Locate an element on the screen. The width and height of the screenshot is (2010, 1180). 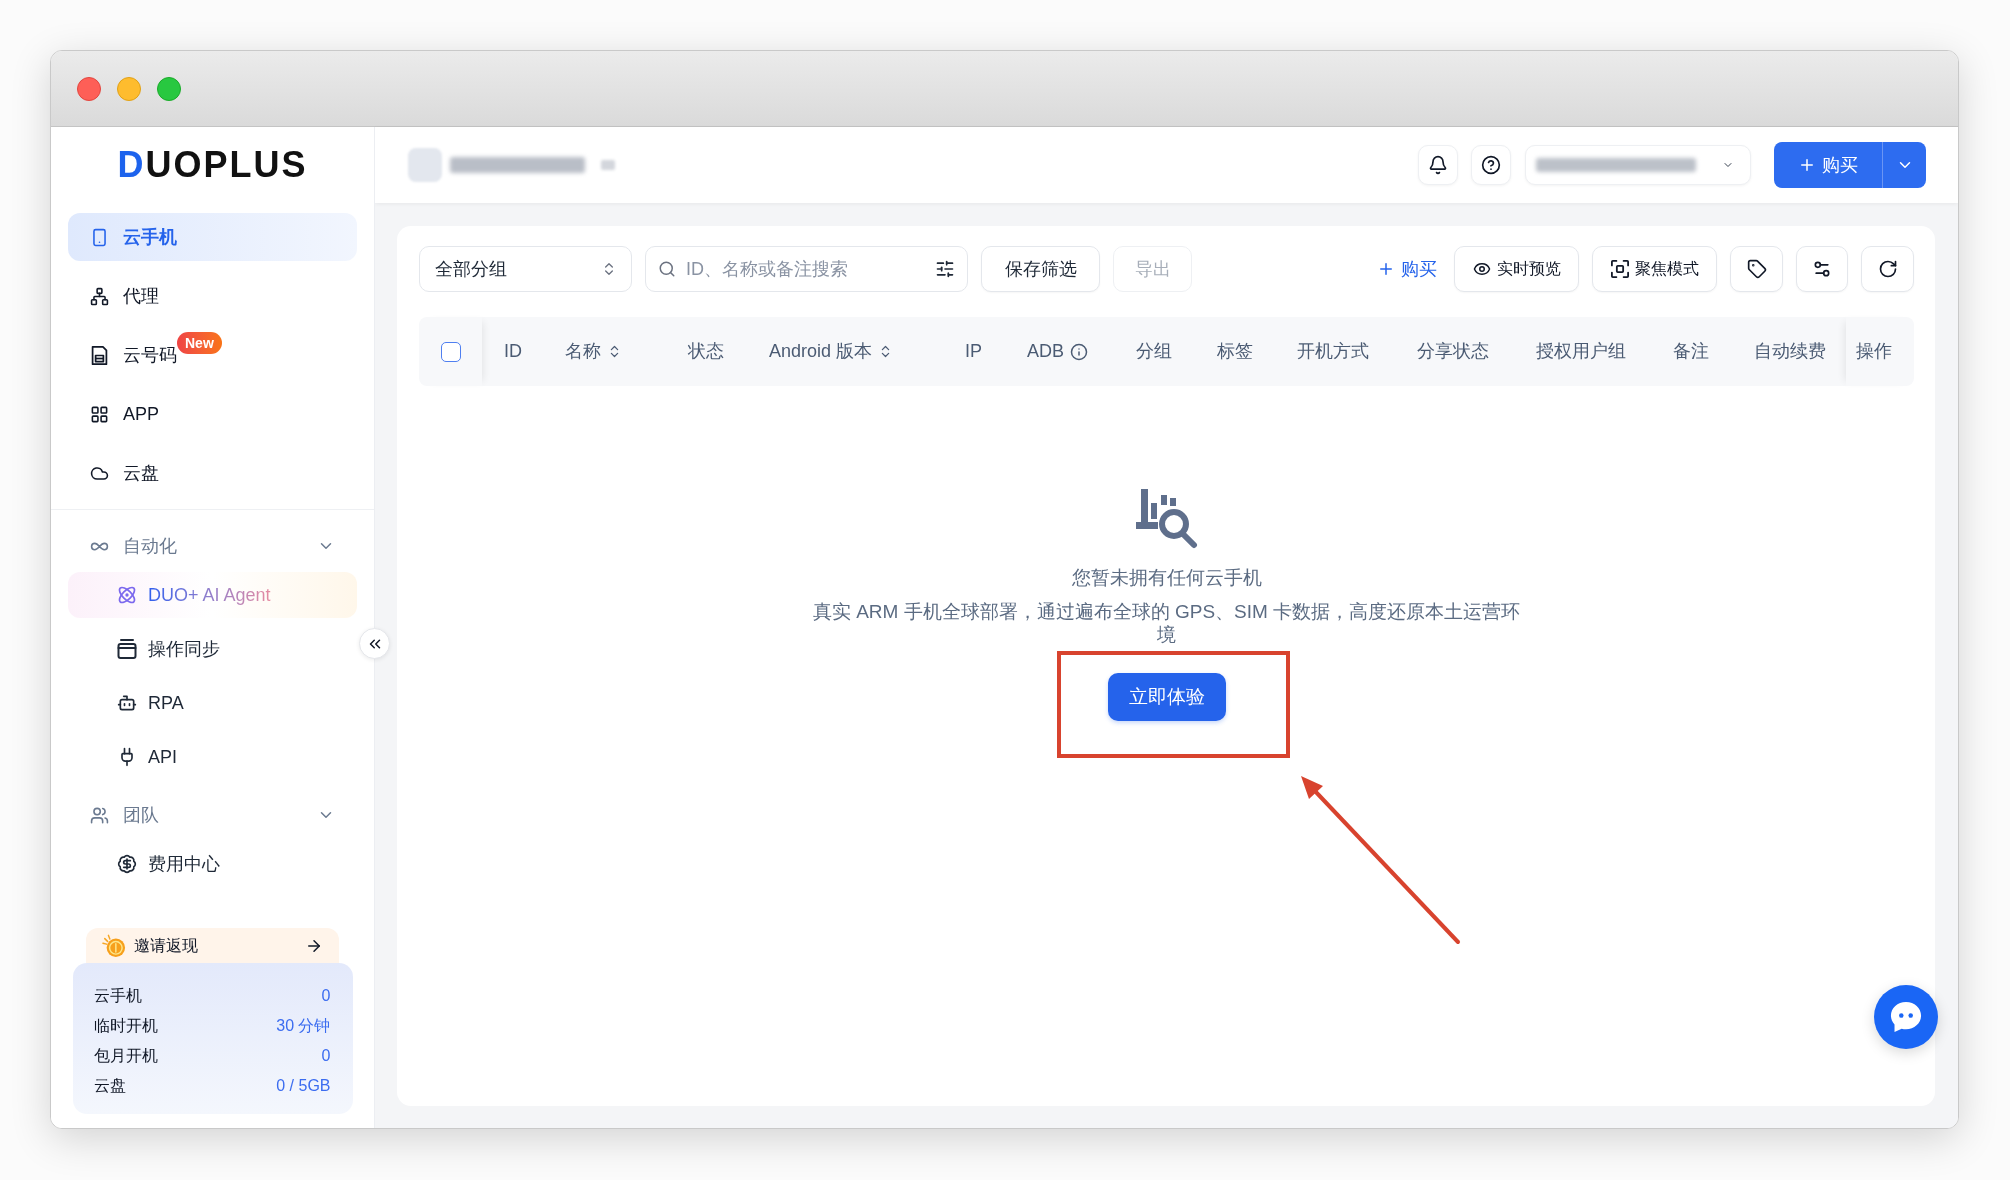
refresh-icon is located at coordinates (1887, 269).